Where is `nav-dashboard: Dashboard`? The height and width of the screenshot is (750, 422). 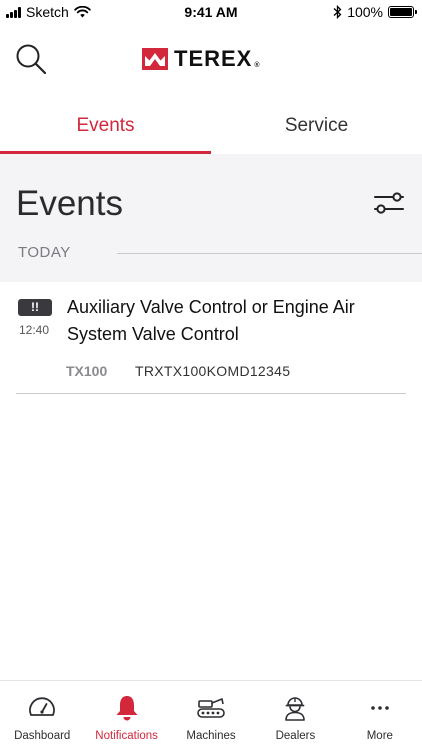
nav-dashboard: Dashboard is located at coordinates (42, 715).